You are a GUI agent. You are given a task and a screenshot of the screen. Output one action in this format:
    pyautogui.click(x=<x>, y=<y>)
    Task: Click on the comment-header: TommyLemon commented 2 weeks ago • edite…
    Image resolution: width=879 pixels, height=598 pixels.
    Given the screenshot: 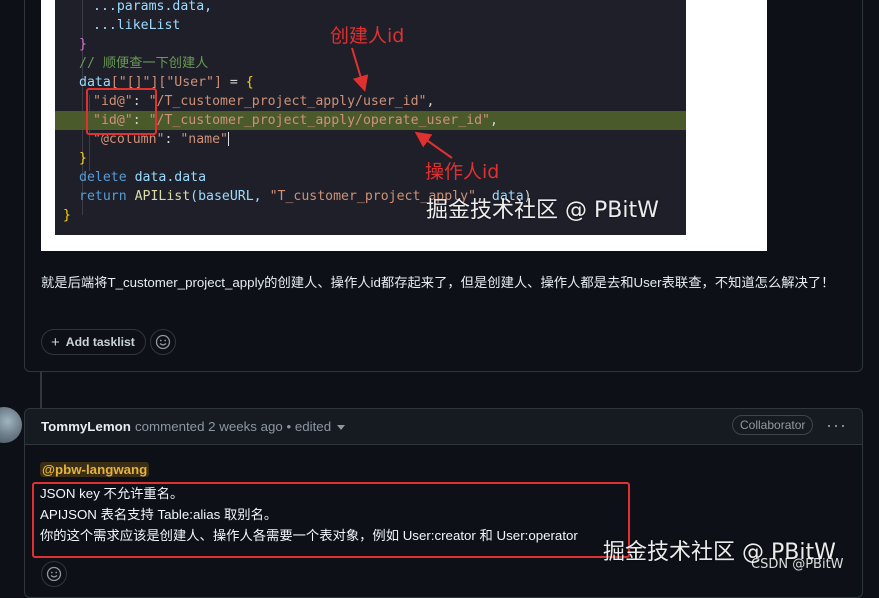 What is the action you would take?
    pyautogui.click(x=443, y=427)
    